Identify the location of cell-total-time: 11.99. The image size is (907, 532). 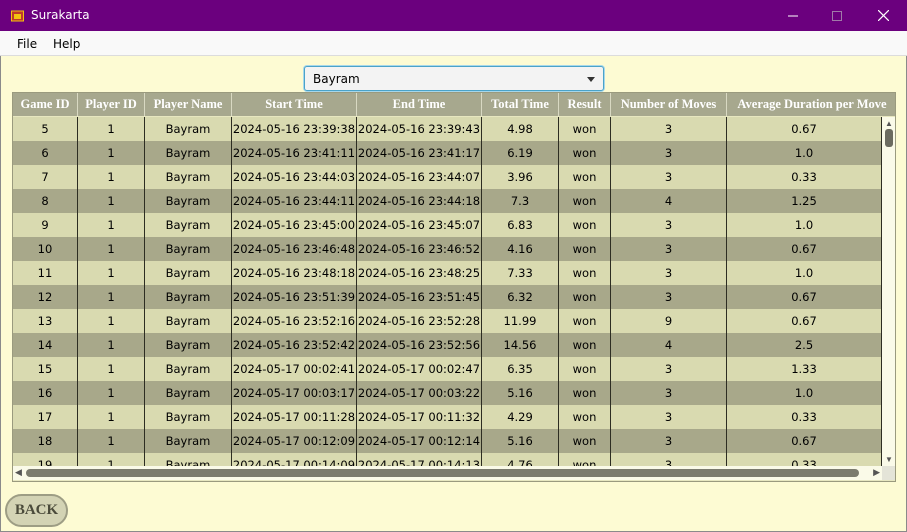
(520, 321).